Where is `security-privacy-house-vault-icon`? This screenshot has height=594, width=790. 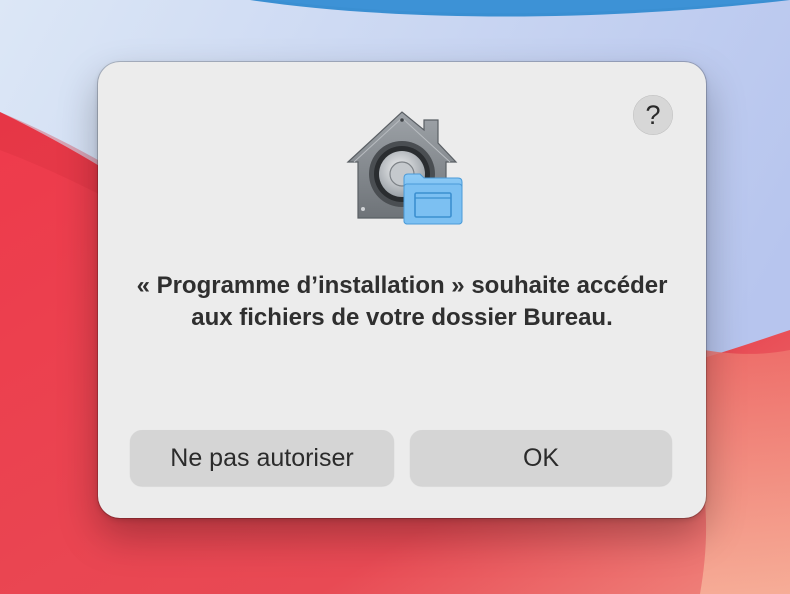 security-privacy-house-vault-icon is located at coordinates (404, 168).